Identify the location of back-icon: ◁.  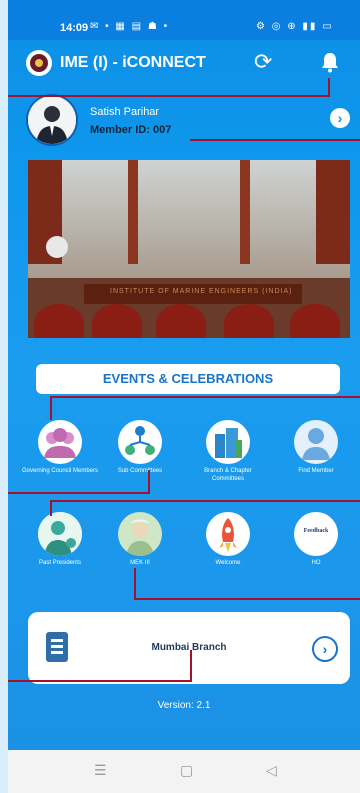
(271, 770).